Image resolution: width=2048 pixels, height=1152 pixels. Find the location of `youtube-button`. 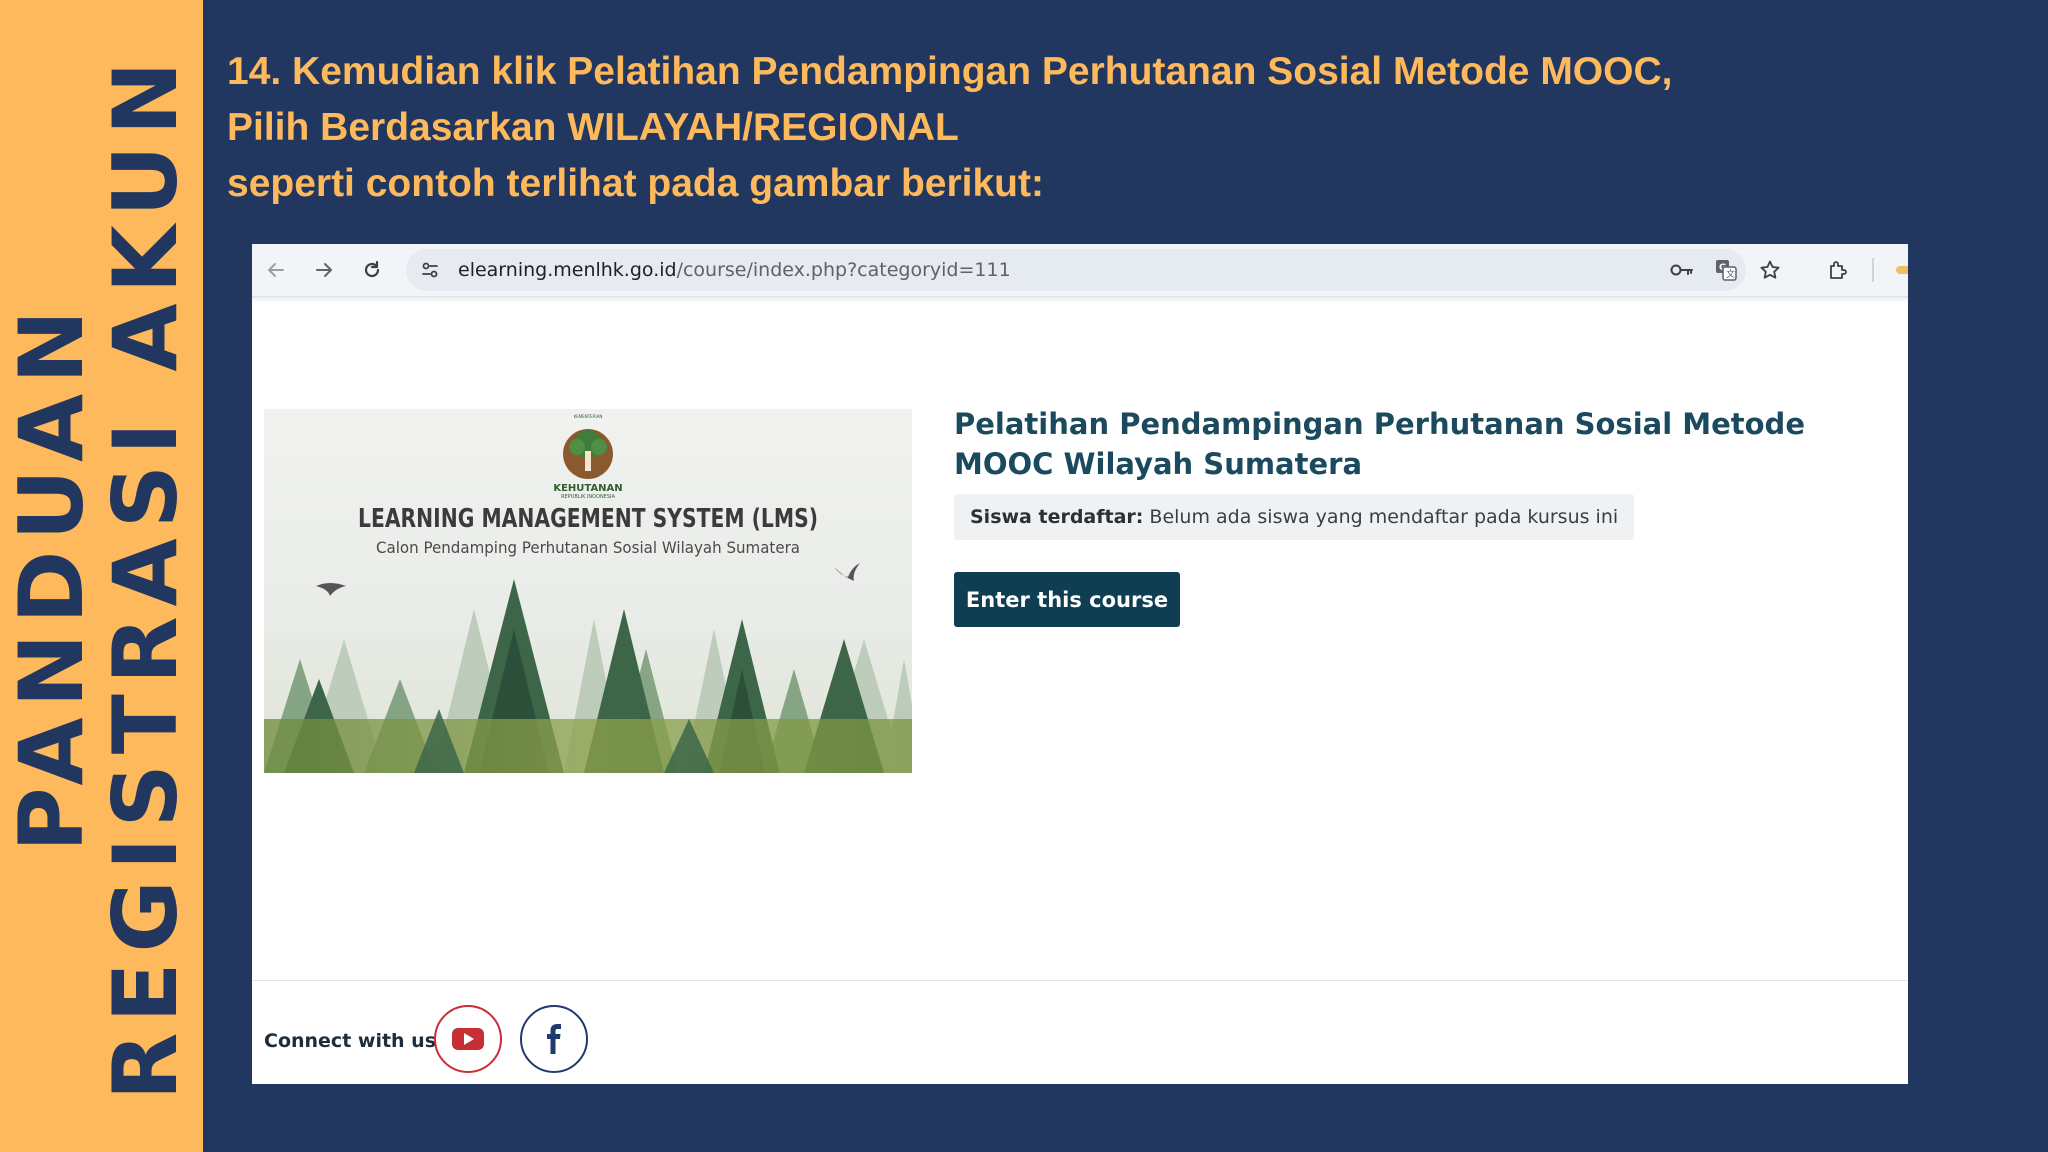

youtube-button is located at coordinates (468, 1039).